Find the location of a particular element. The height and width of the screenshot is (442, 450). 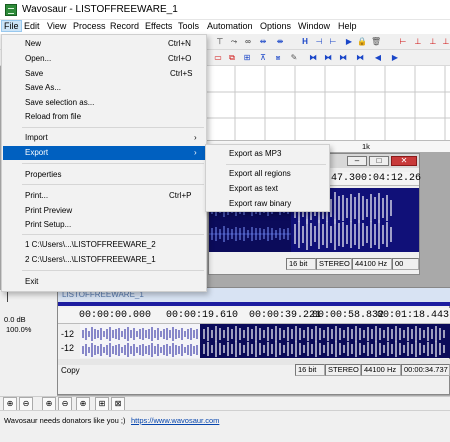

menu-item-save: Save Ctrl+S is located at coordinates (104, 74).